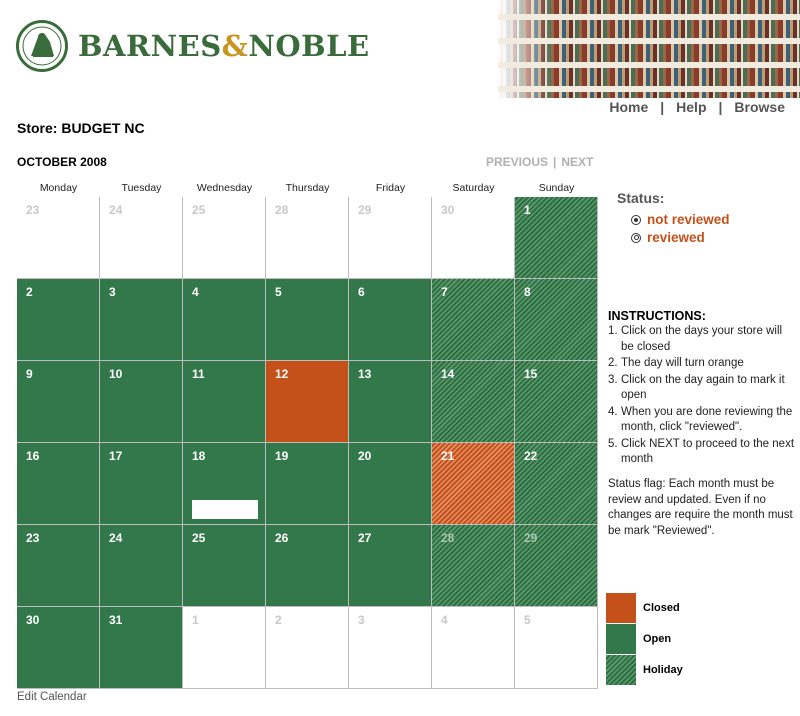 The height and width of the screenshot is (716, 800). What do you see at coordinates (224, 402) in the screenshot?
I see `calendar-day-cell: 11` at bounding box center [224, 402].